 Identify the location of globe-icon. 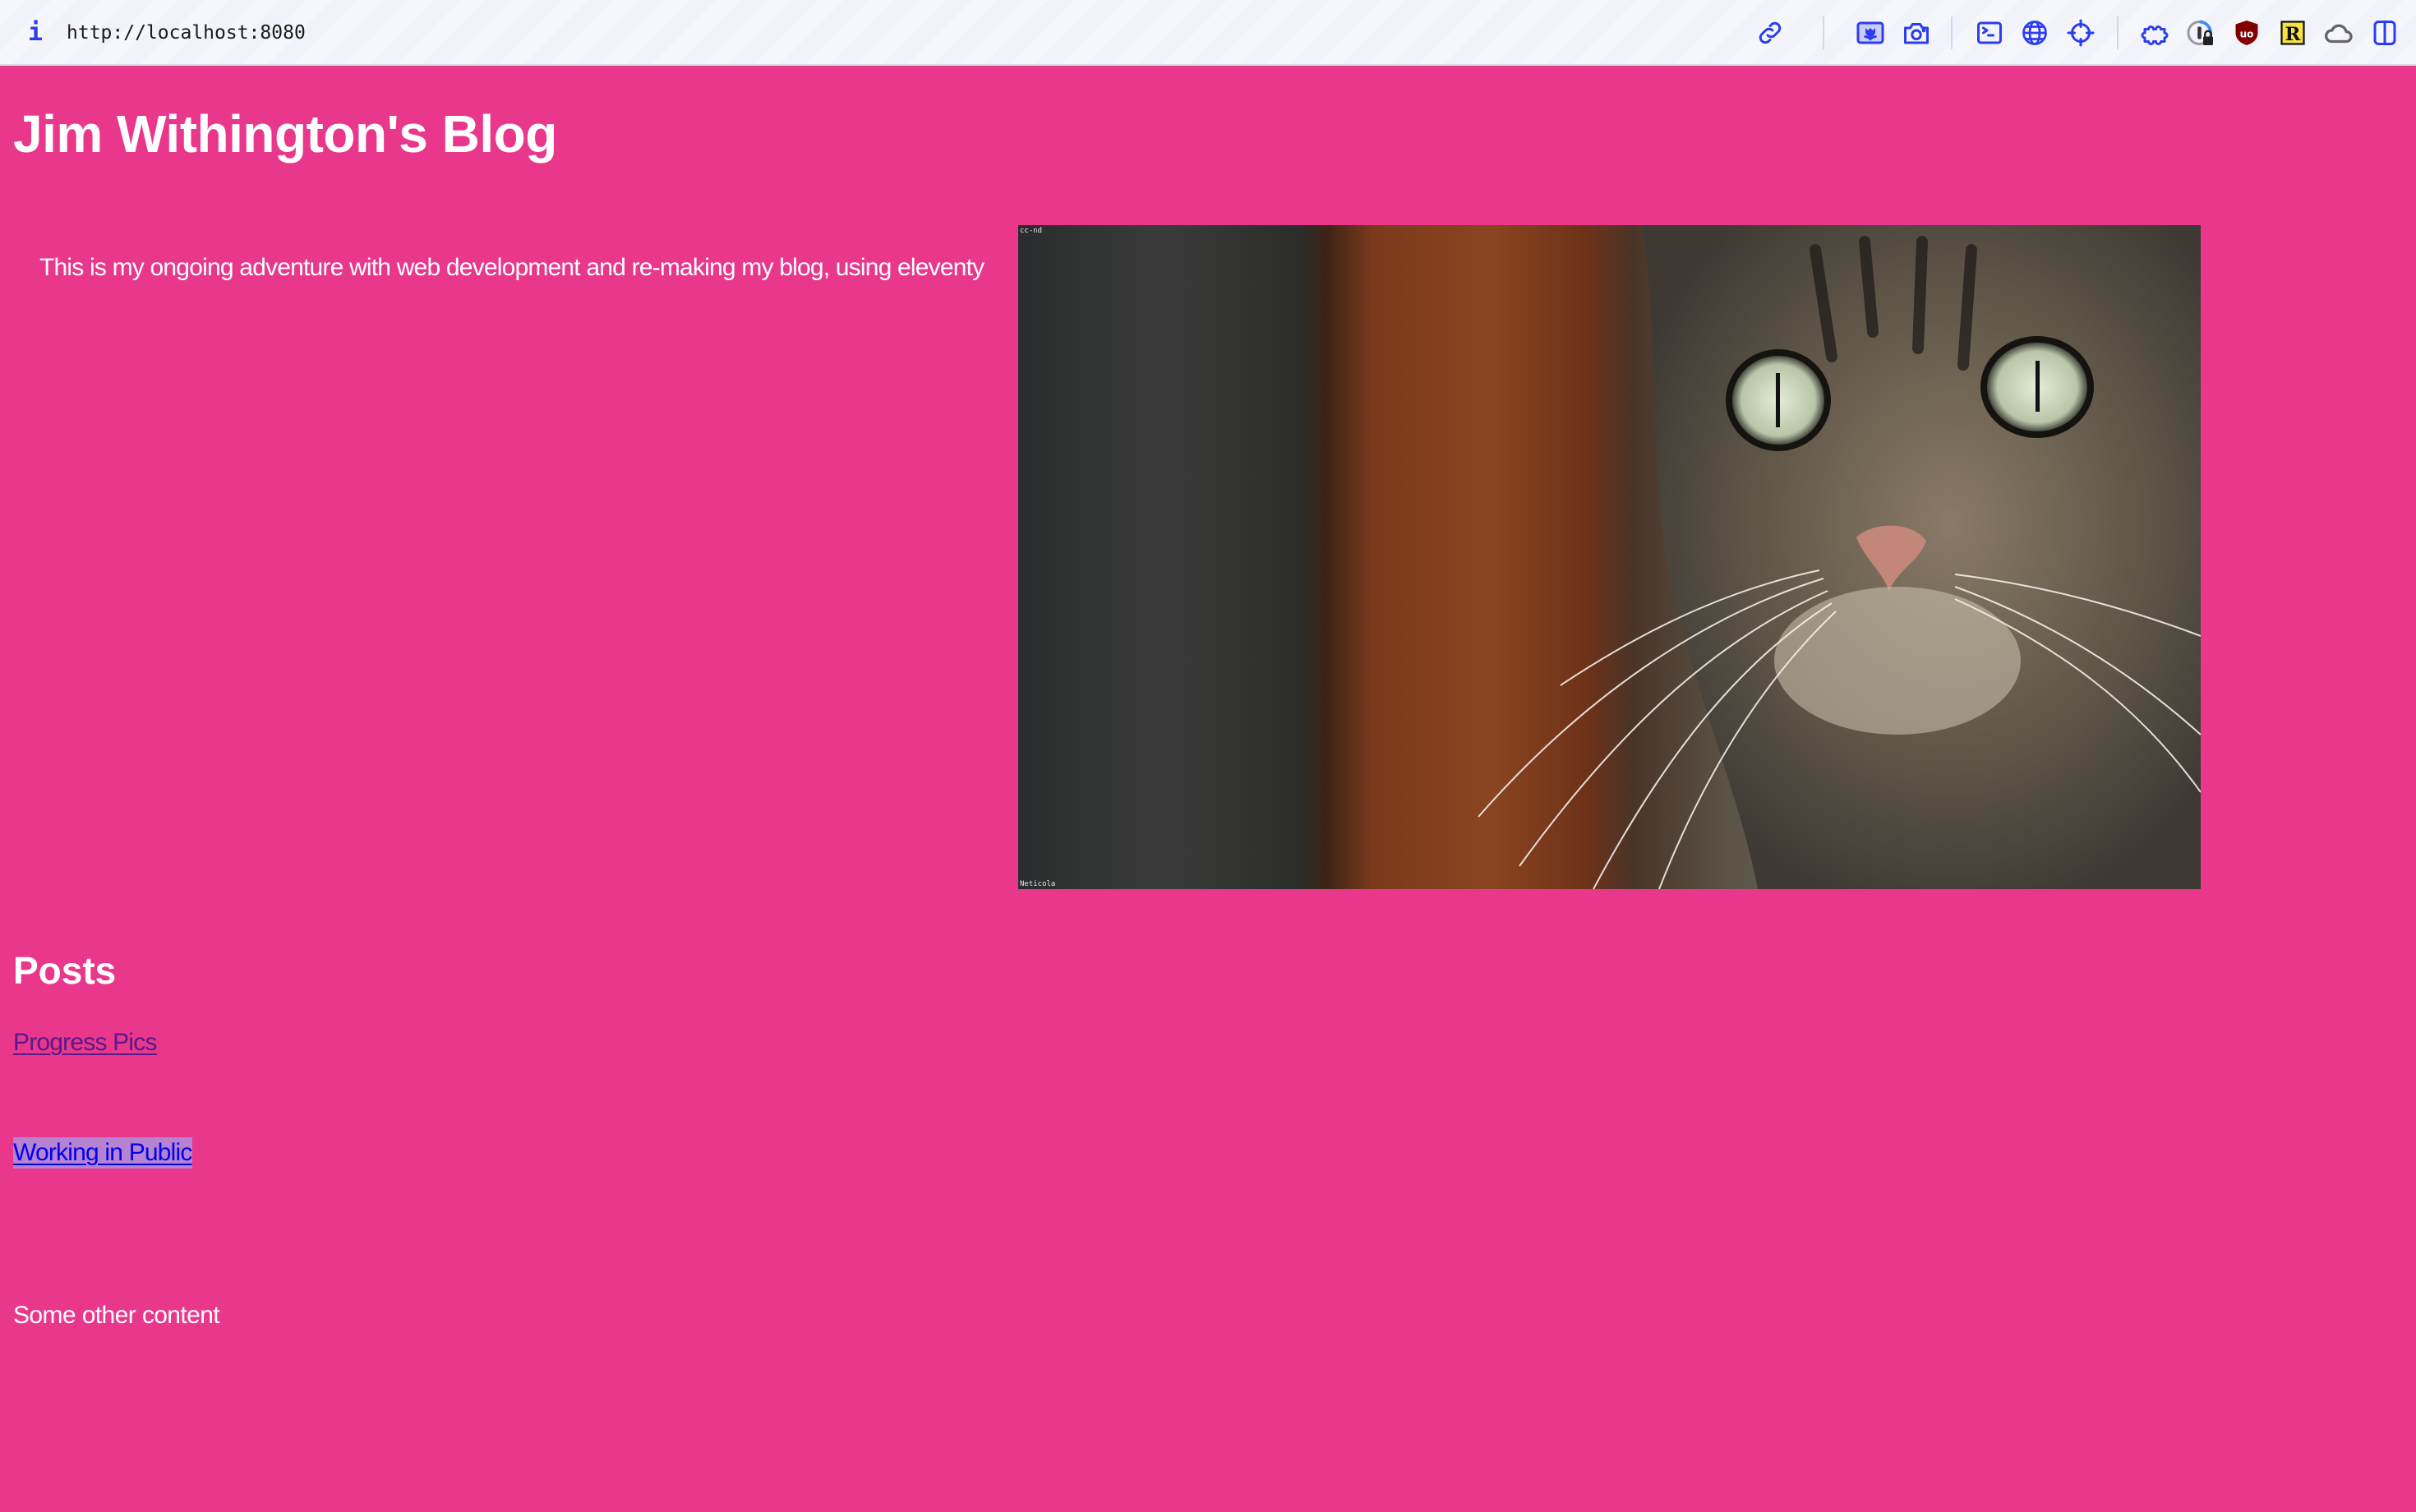
(2034, 32).